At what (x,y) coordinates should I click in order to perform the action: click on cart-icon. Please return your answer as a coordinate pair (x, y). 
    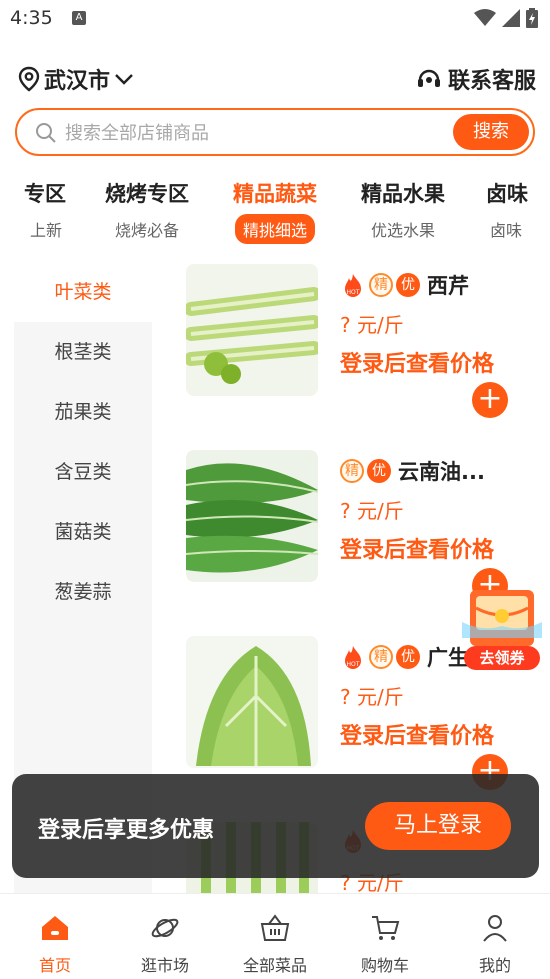
    Looking at the image, I should click on (386, 928).